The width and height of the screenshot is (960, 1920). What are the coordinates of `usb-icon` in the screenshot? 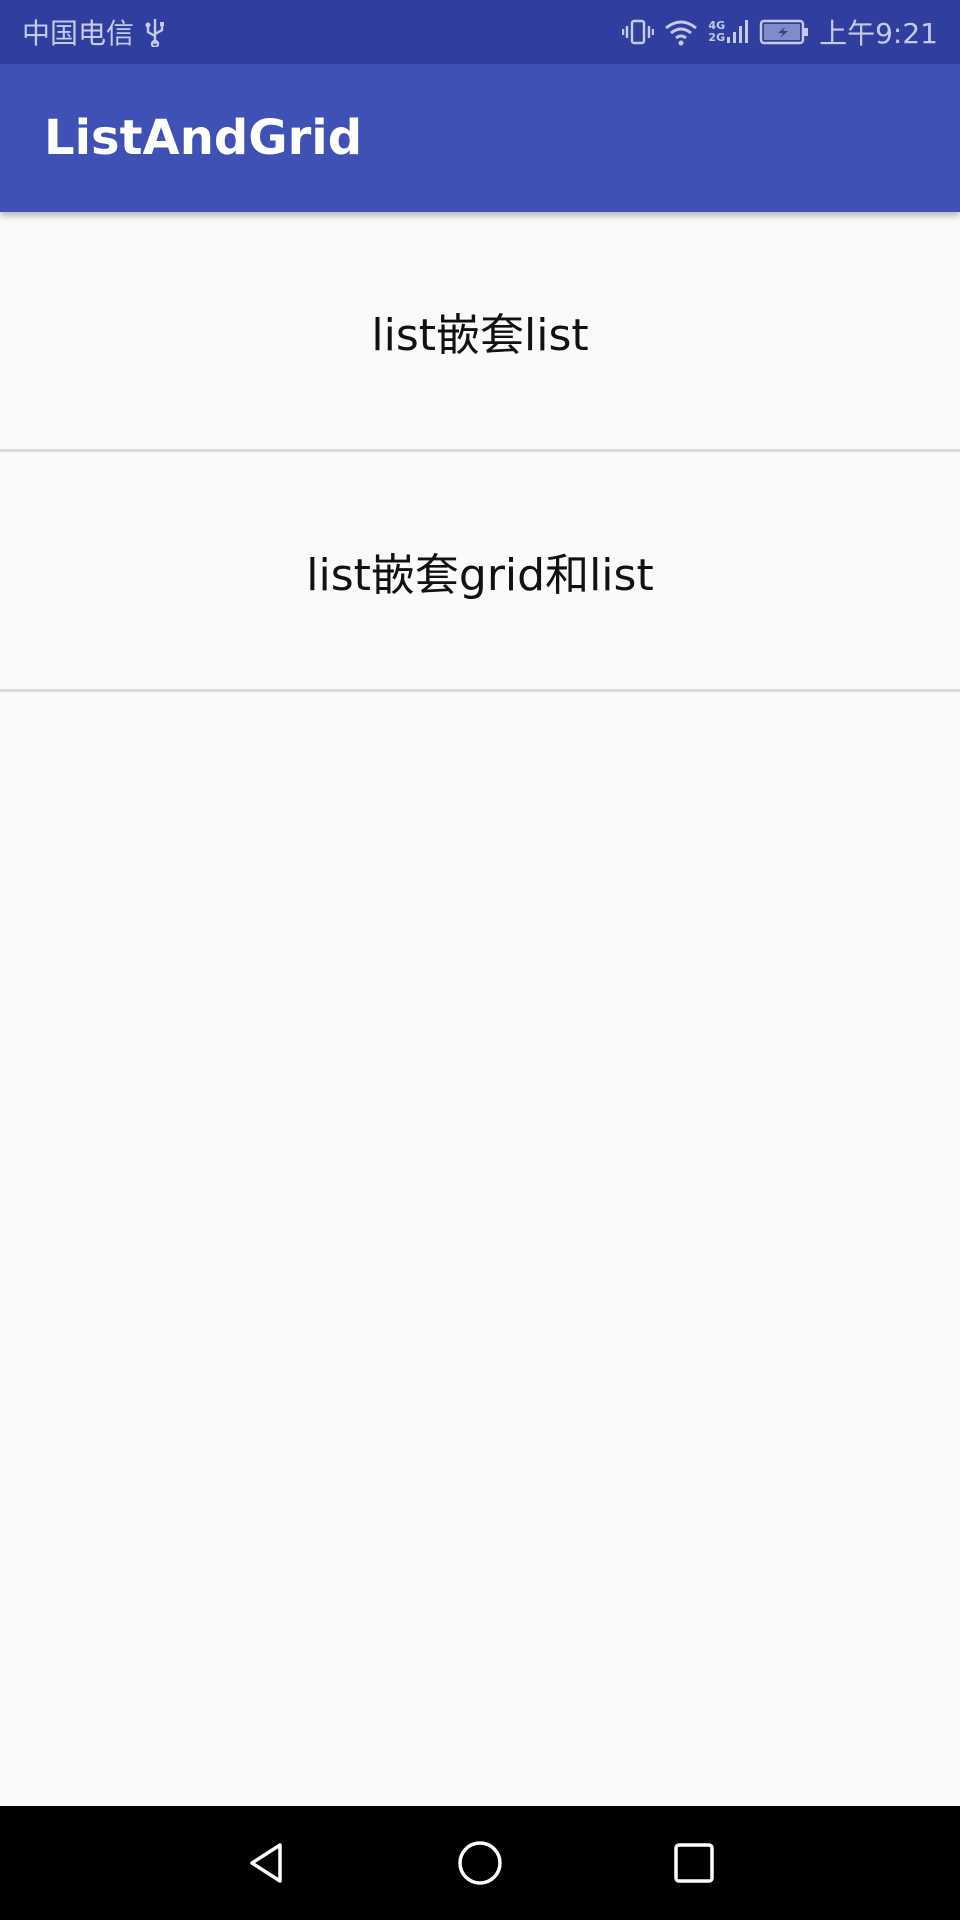 It's located at (155, 32).